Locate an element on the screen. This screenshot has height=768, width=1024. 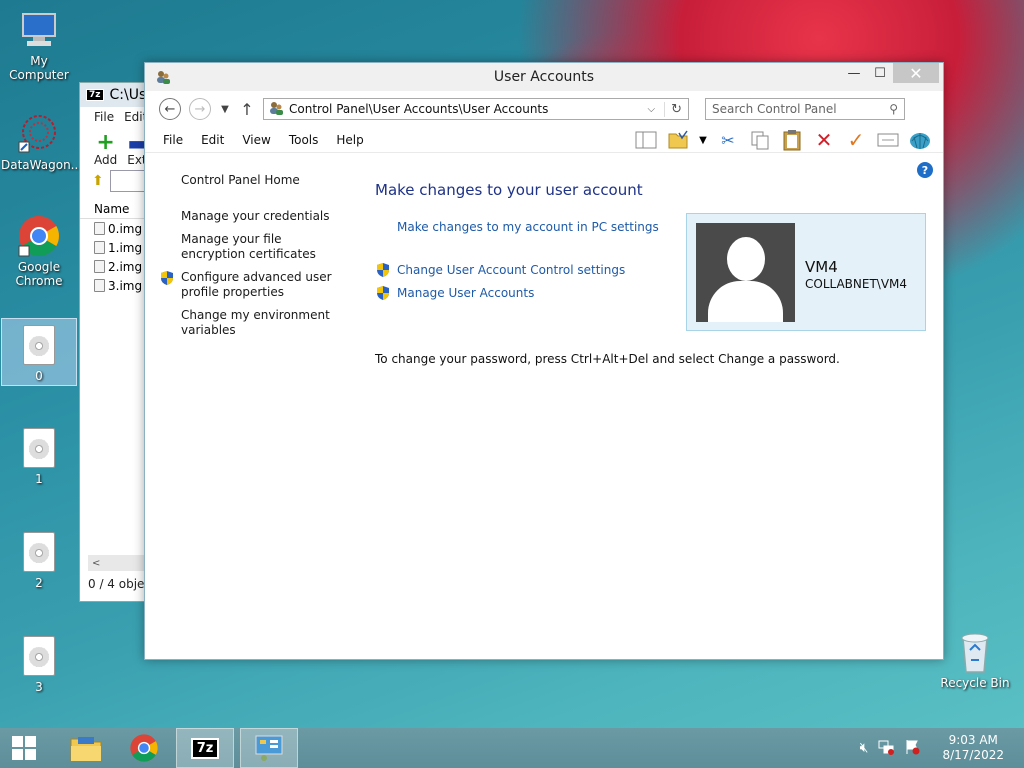
recycle-bin-icon is located at coordinates (975, 652).